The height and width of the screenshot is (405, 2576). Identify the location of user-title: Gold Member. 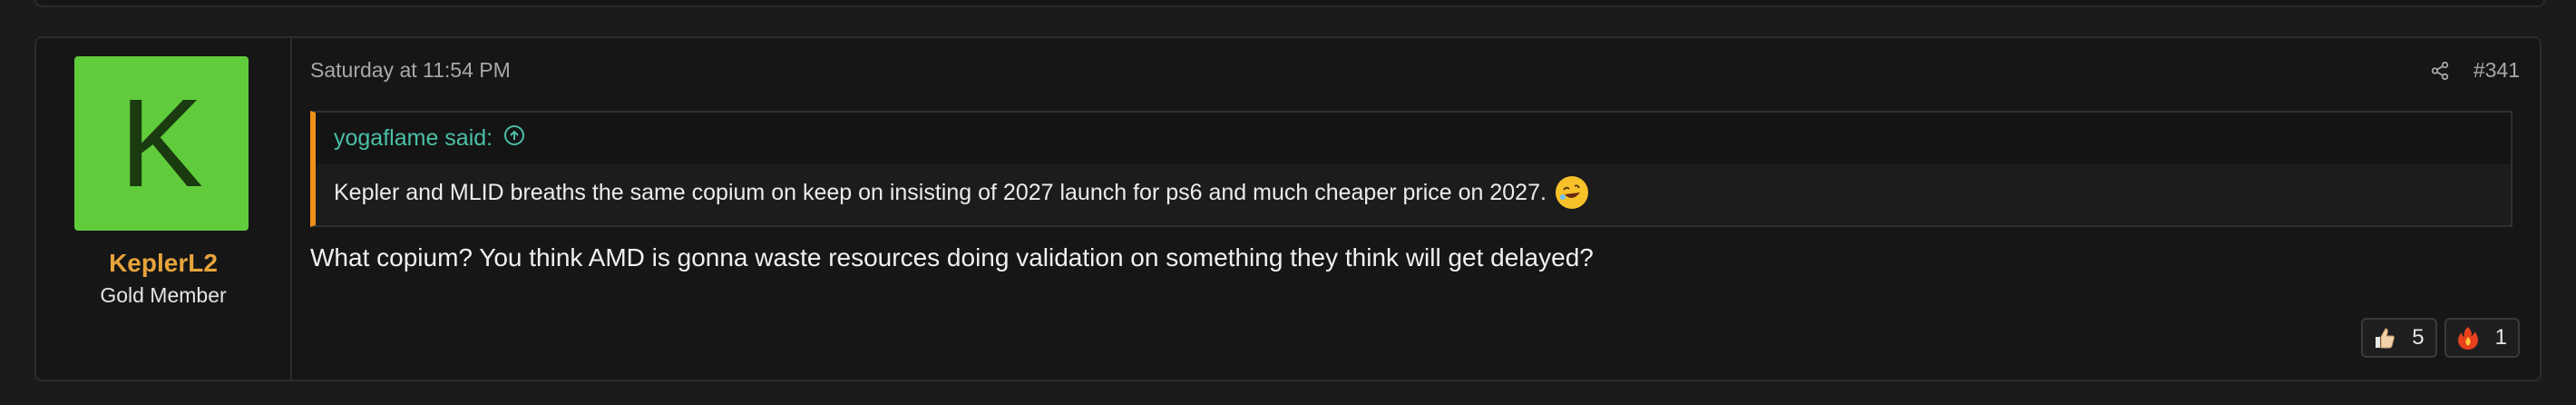
(163, 295).